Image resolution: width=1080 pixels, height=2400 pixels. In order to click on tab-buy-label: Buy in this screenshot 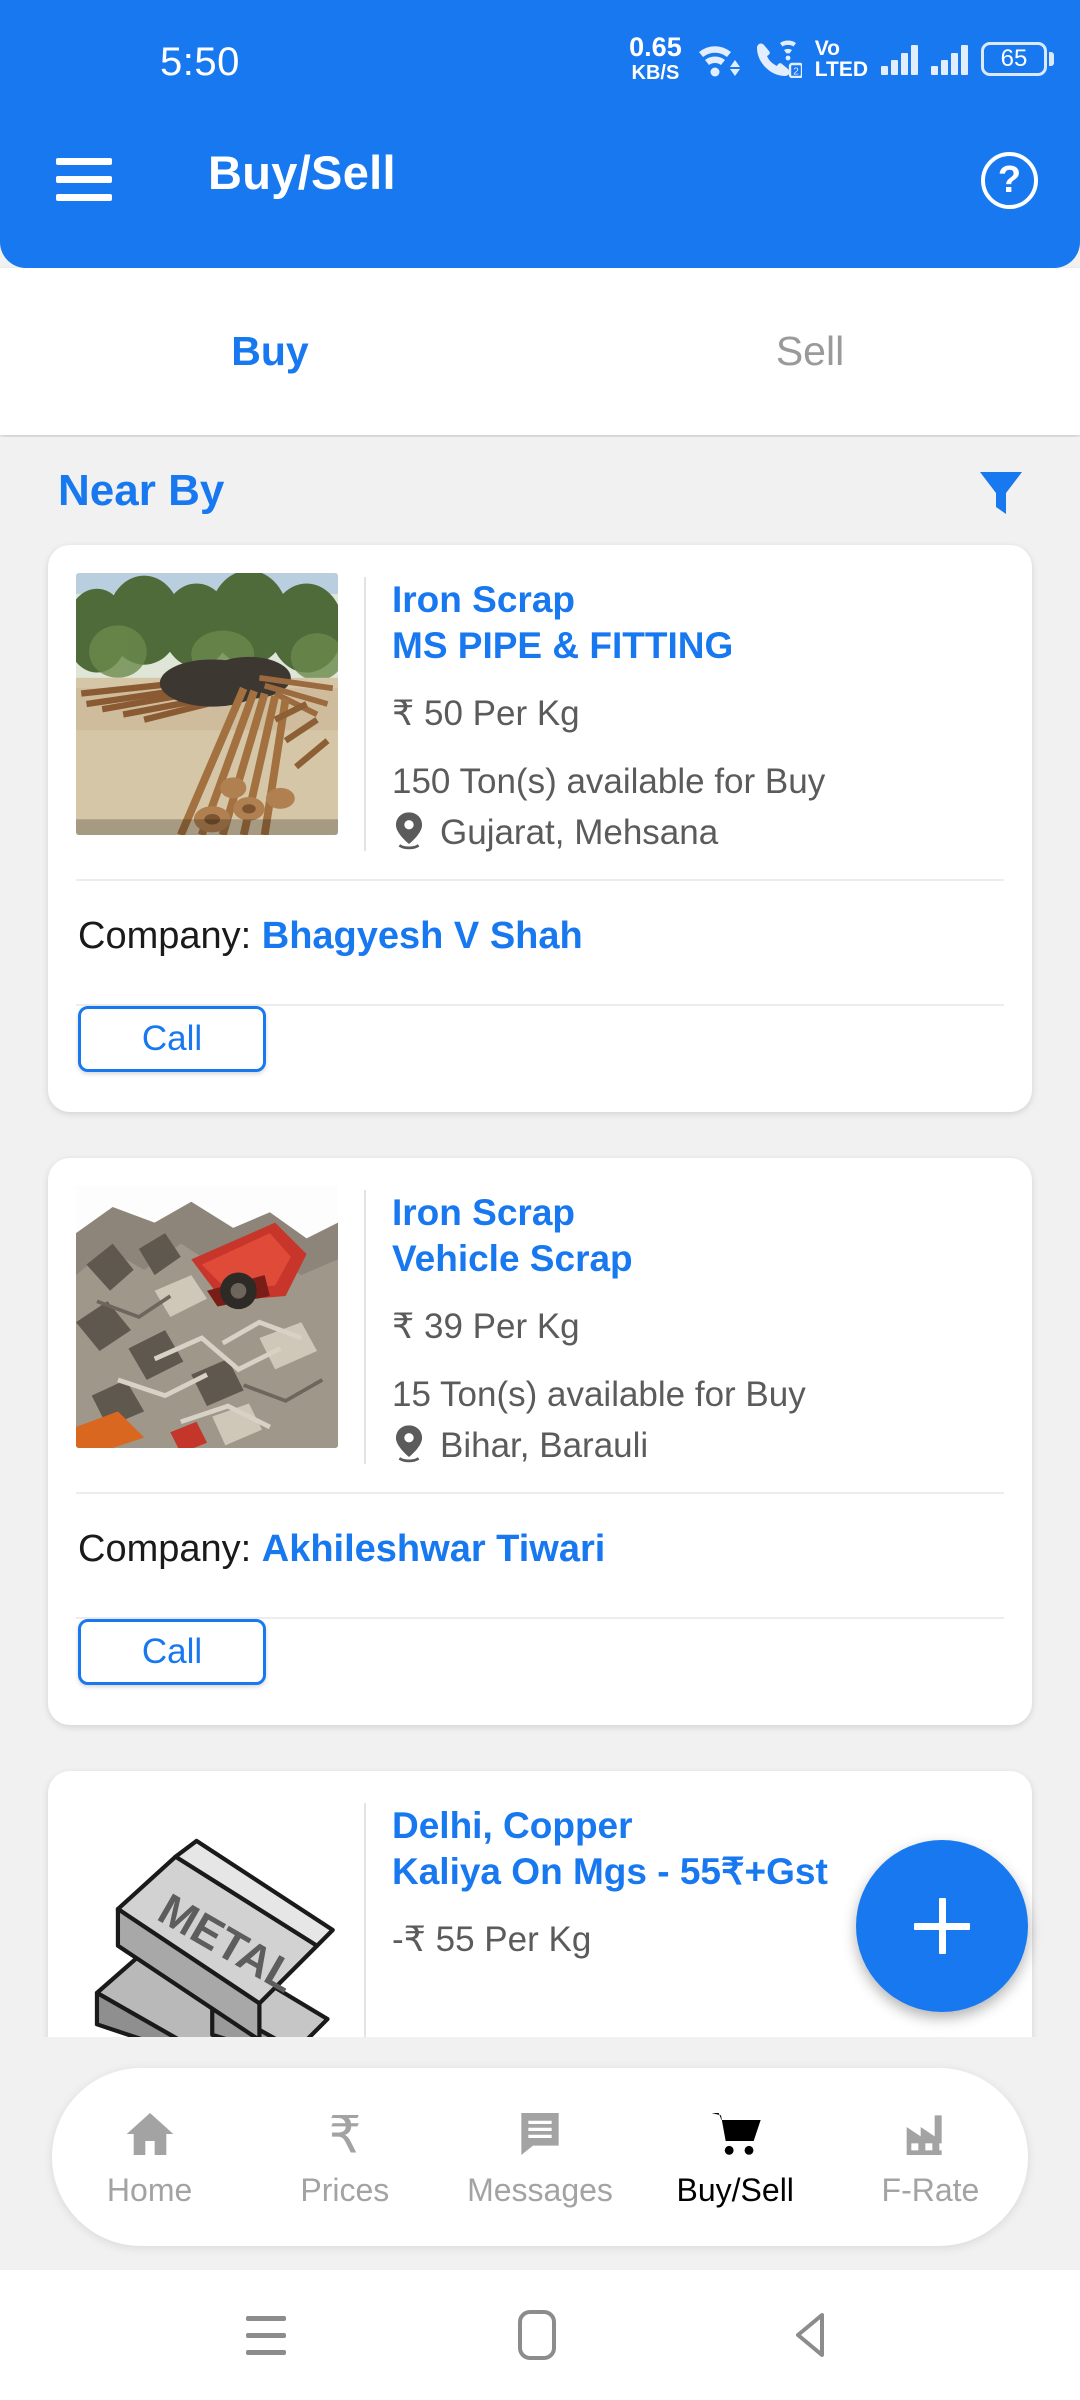, I will do `click(270, 351)`.